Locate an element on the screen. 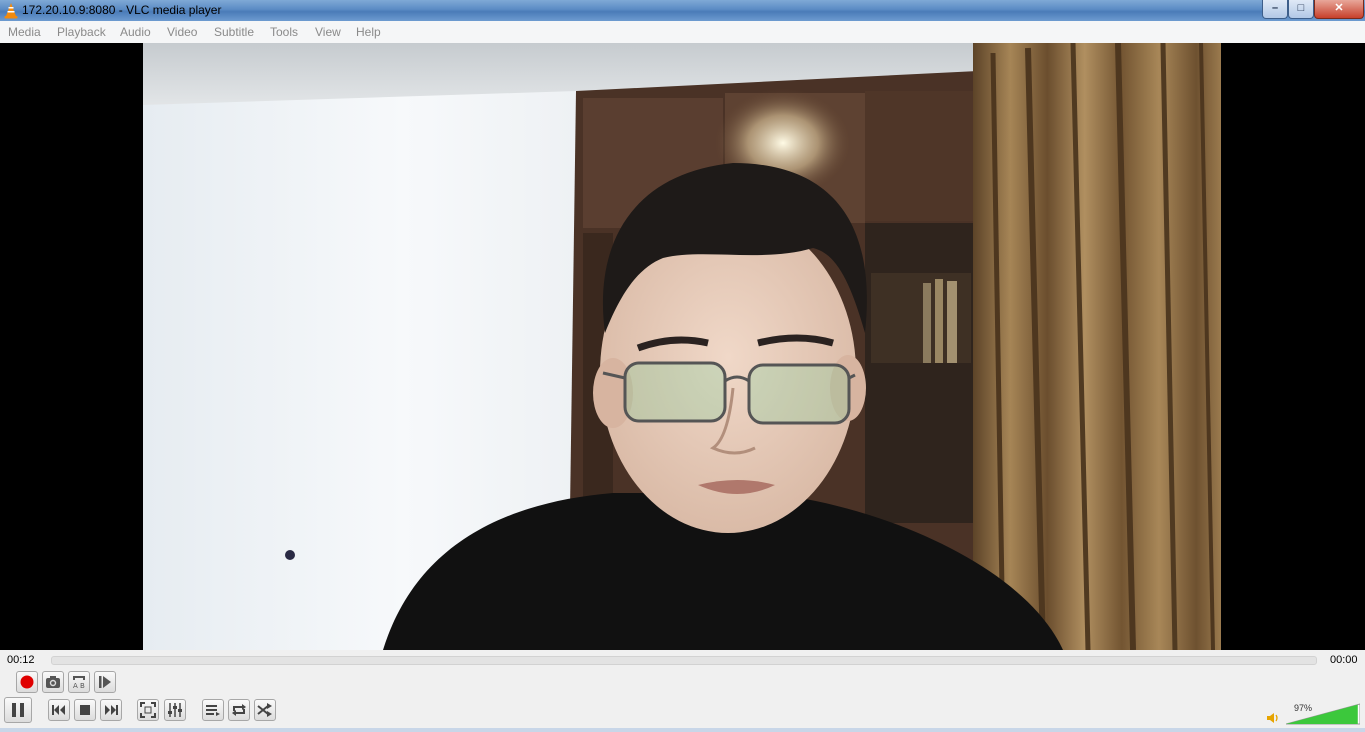  loop-ab-icon: A B is located at coordinates (79, 683).